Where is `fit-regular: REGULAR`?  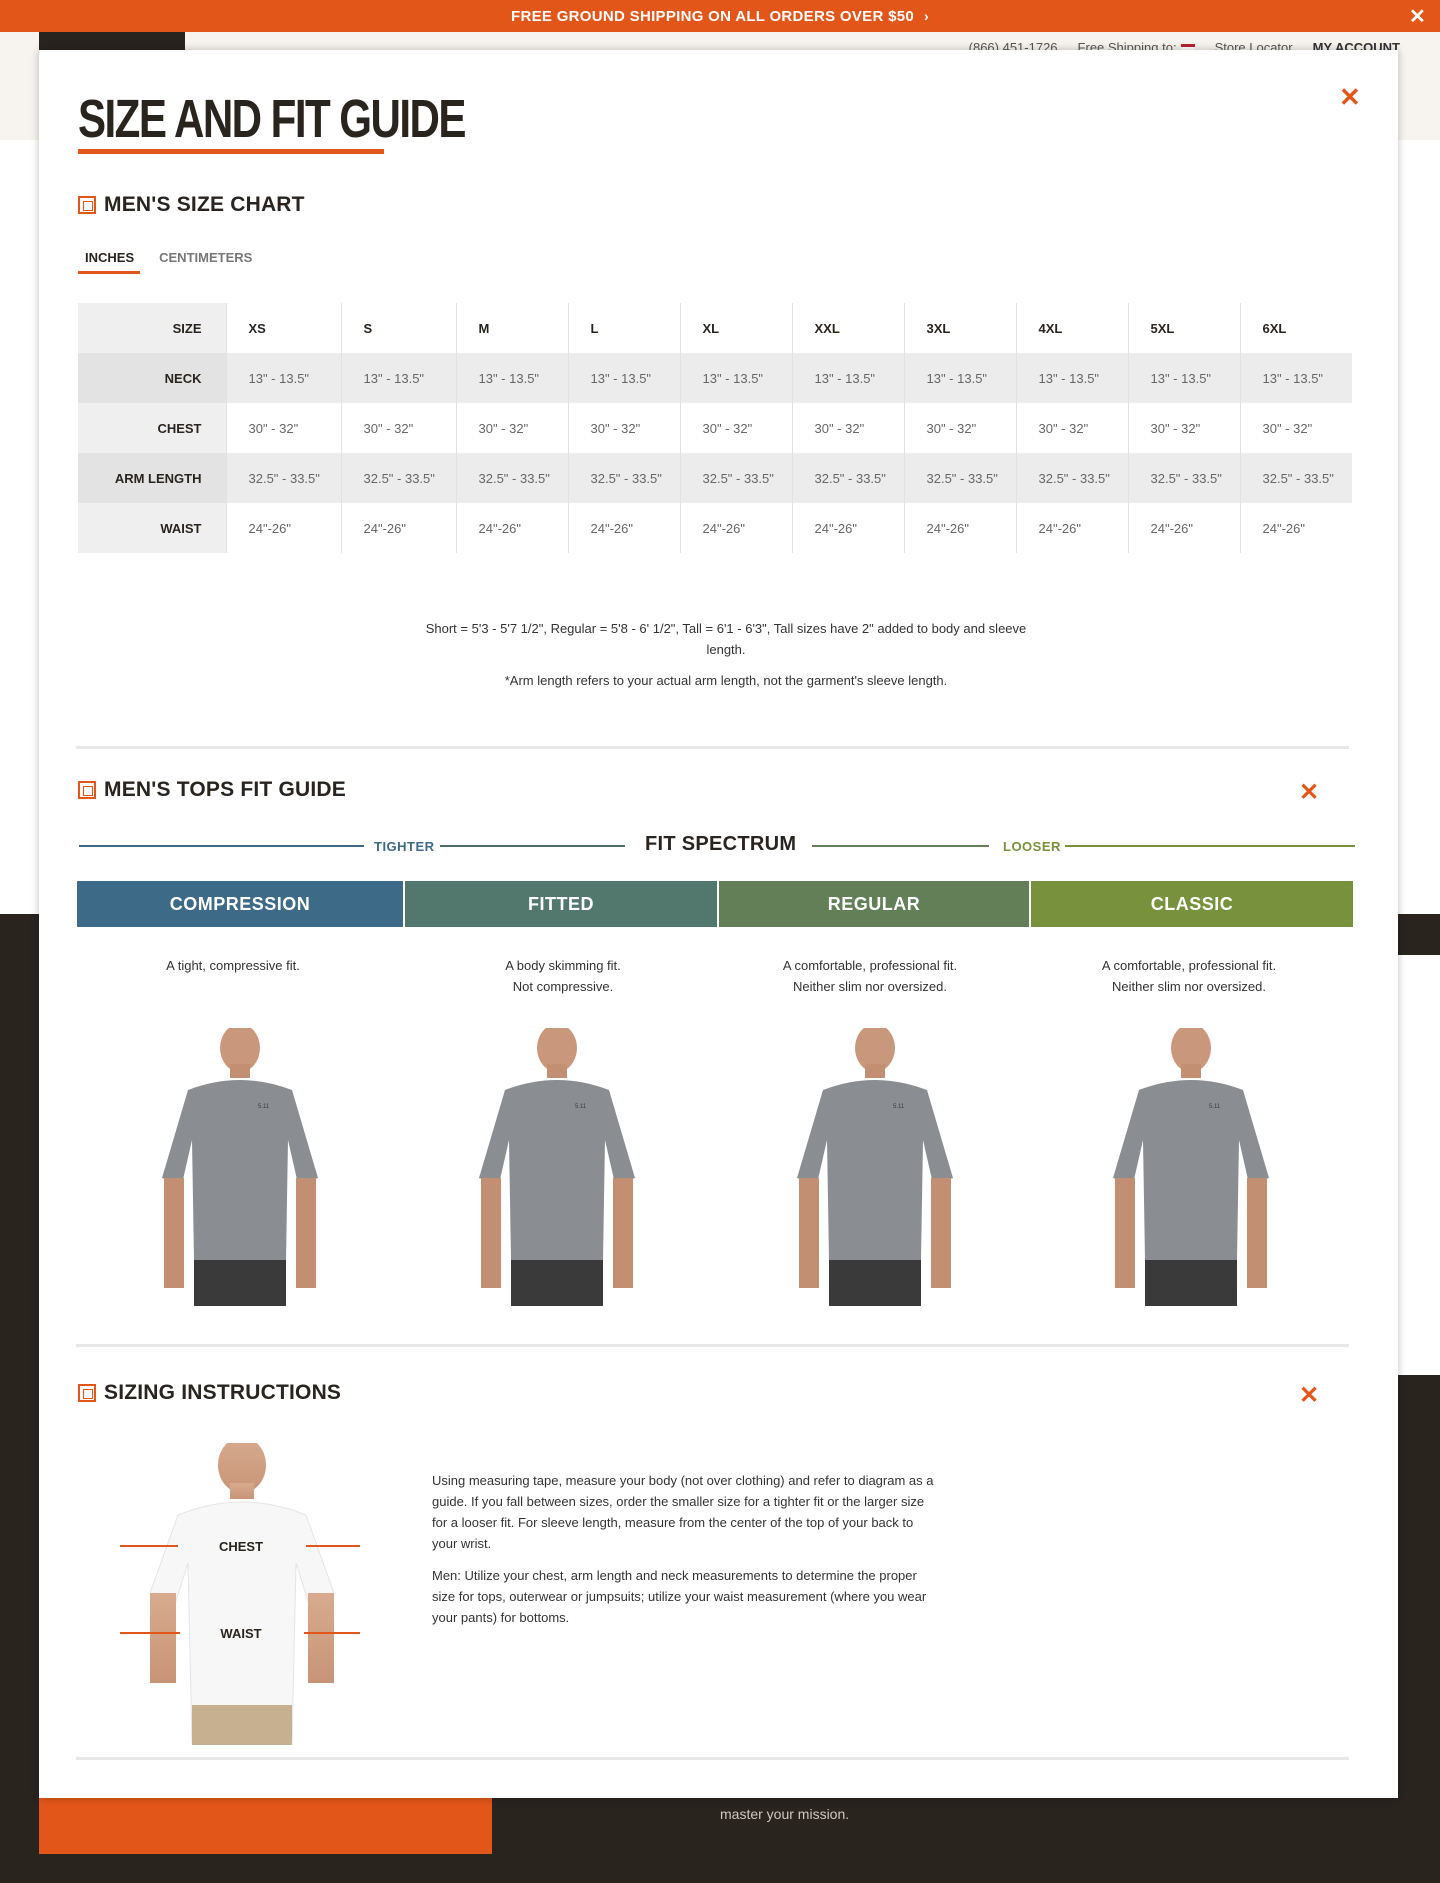
fit-regular: REGULAR is located at coordinates (874, 904).